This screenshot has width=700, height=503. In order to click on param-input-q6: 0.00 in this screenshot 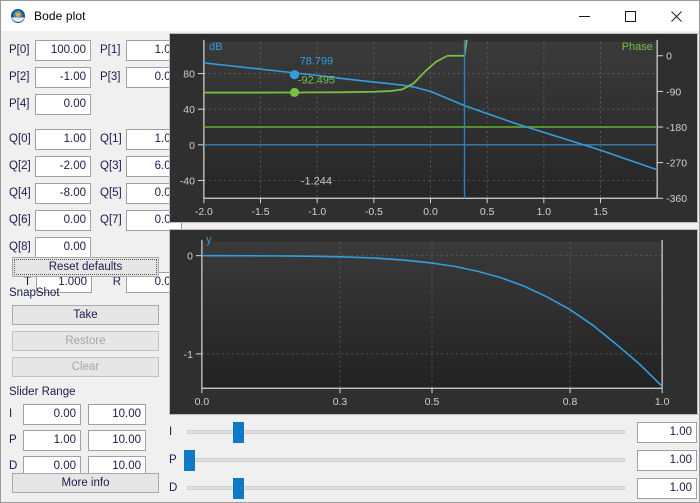, I will do `click(63, 220)`.